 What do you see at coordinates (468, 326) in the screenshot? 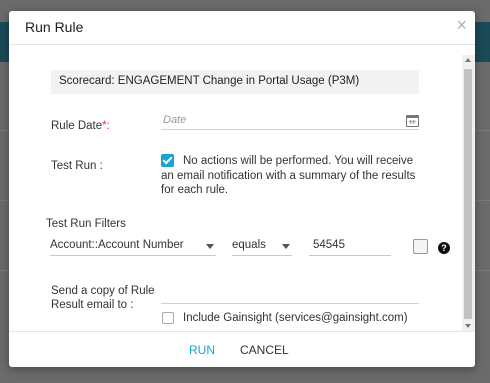
I see `scroll-down-arrow-icon` at bounding box center [468, 326].